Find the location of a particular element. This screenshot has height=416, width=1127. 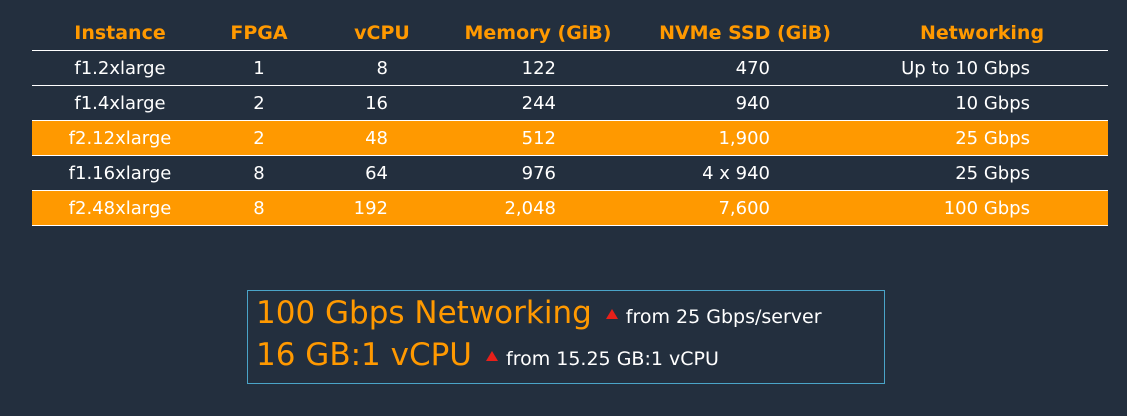

networking-detail: from 25 Gbps/server is located at coordinates (723, 317).